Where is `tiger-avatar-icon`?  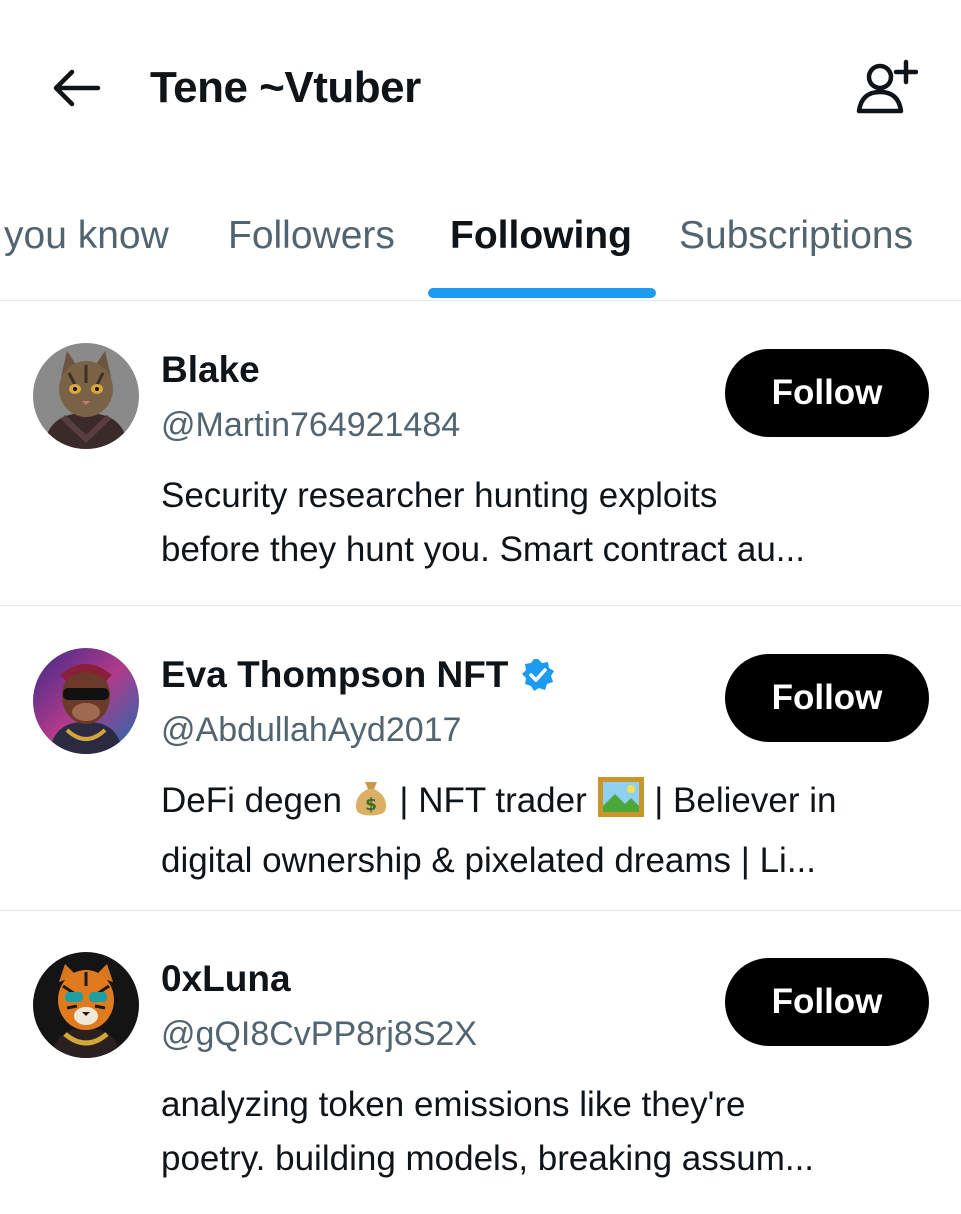 tiger-avatar-icon is located at coordinates (86, 1005).